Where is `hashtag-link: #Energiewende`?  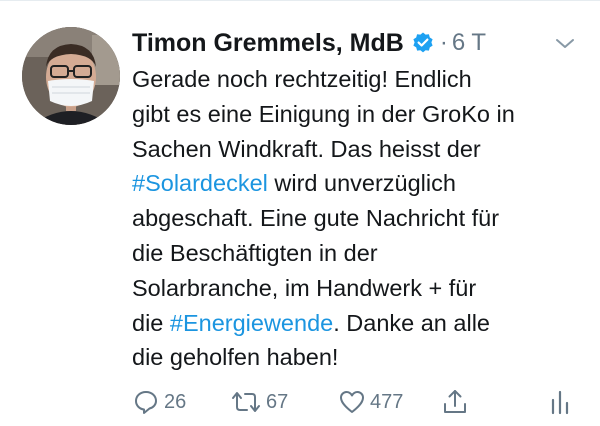 hashtag-link: #Energiewende is located at coordinates (251, 323).